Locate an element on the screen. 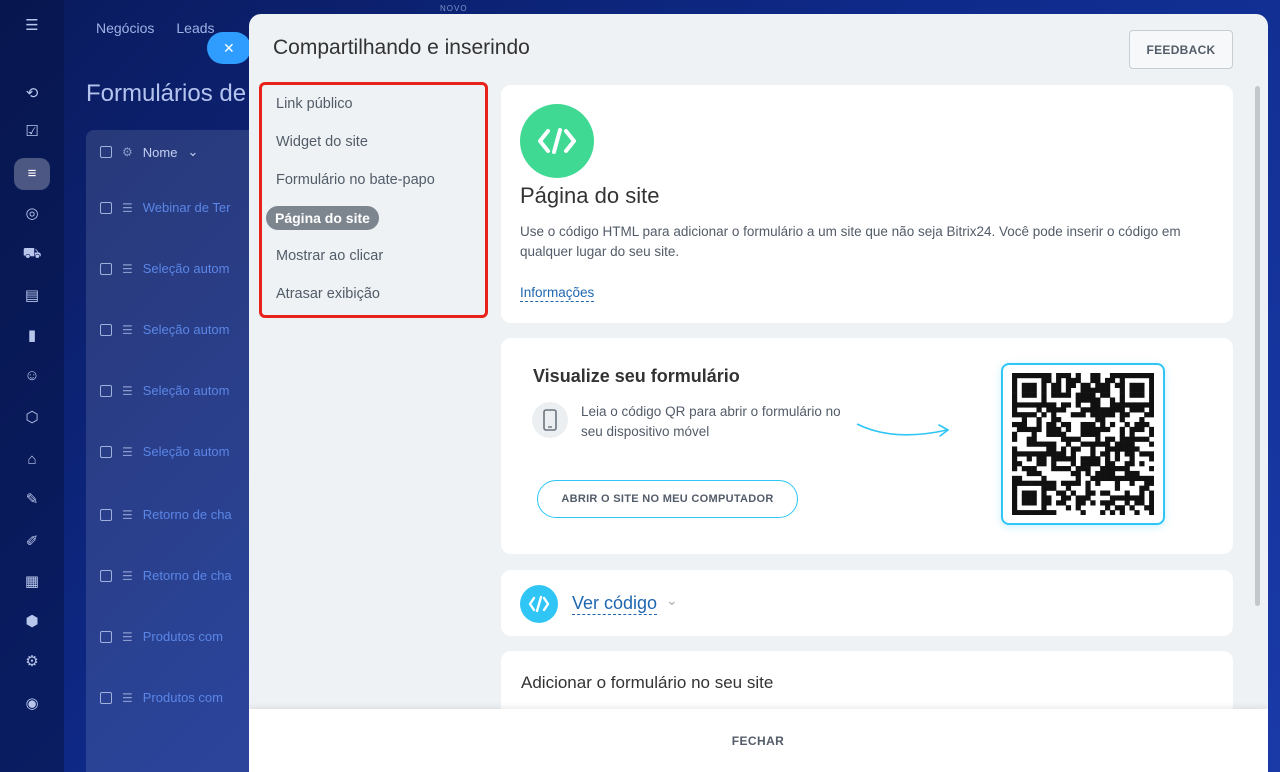 The width and height of the screenshot is (1280, 772). menu-icon: ☰ is located at coordinates (32, 26).